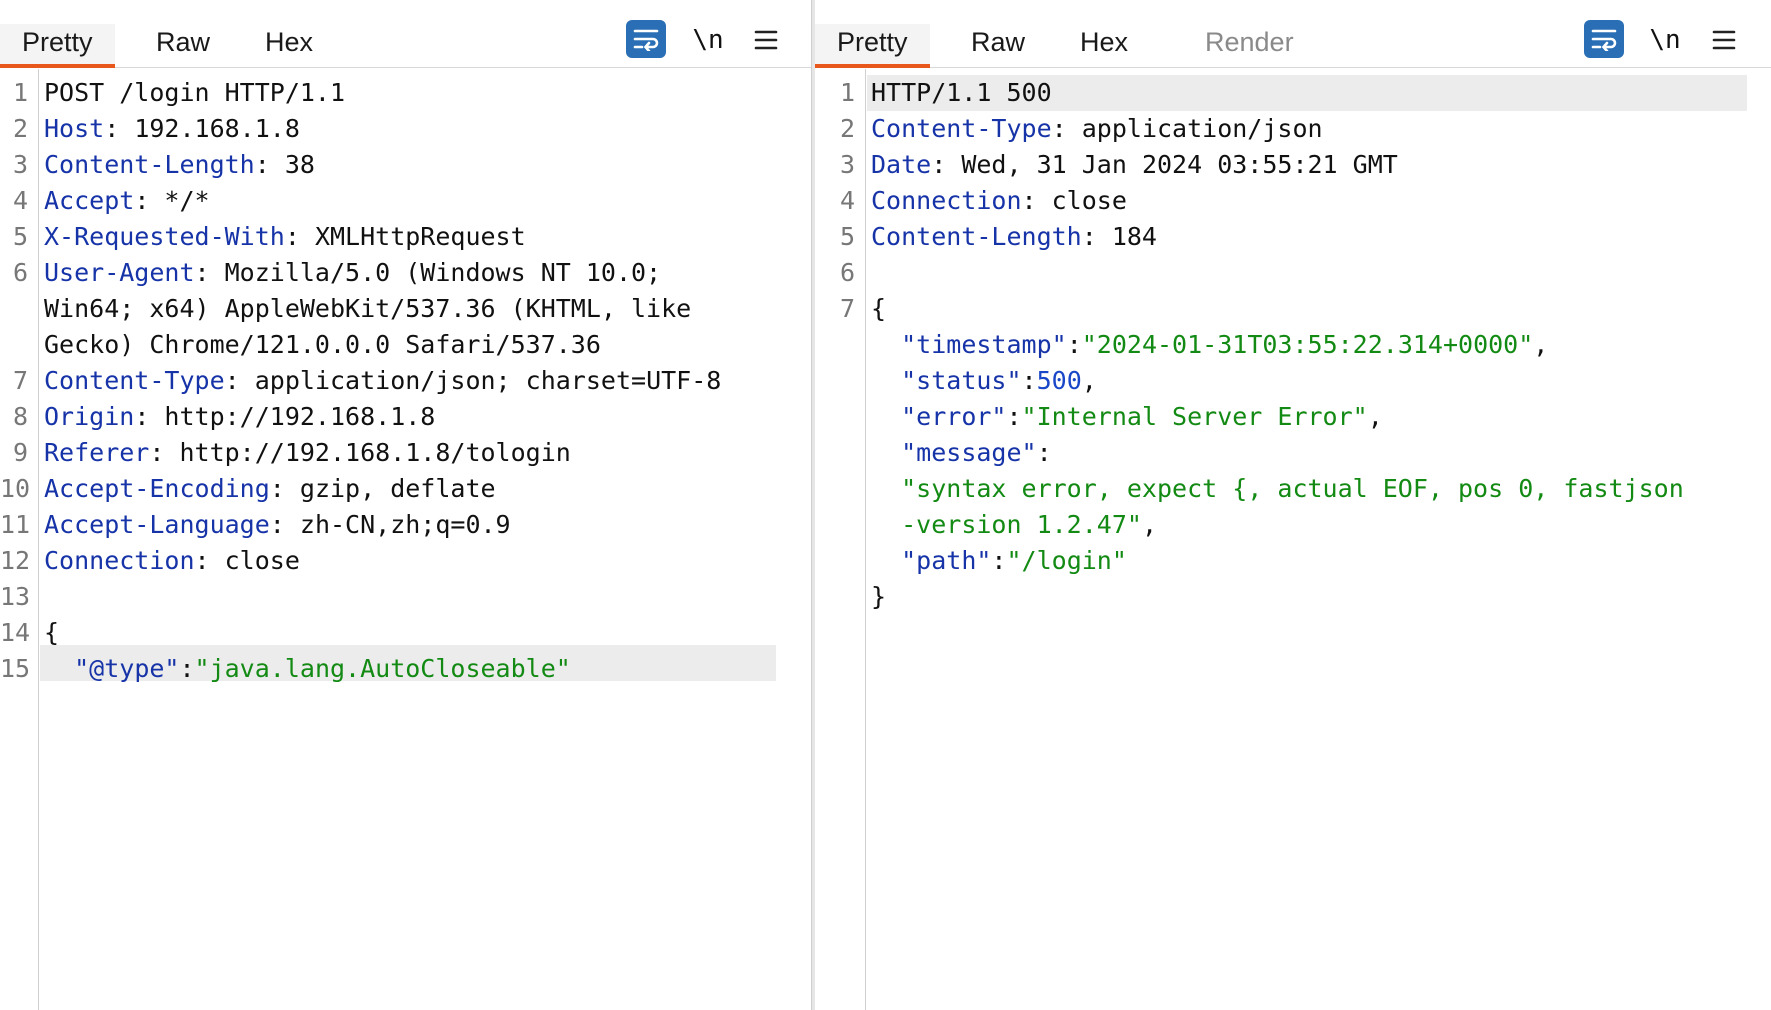 The width and height of the screenshot is (1771, 1010). Describe the element at coordinates (984, 381) in the screenshot. I see `code-line: "status":500,` at that location.